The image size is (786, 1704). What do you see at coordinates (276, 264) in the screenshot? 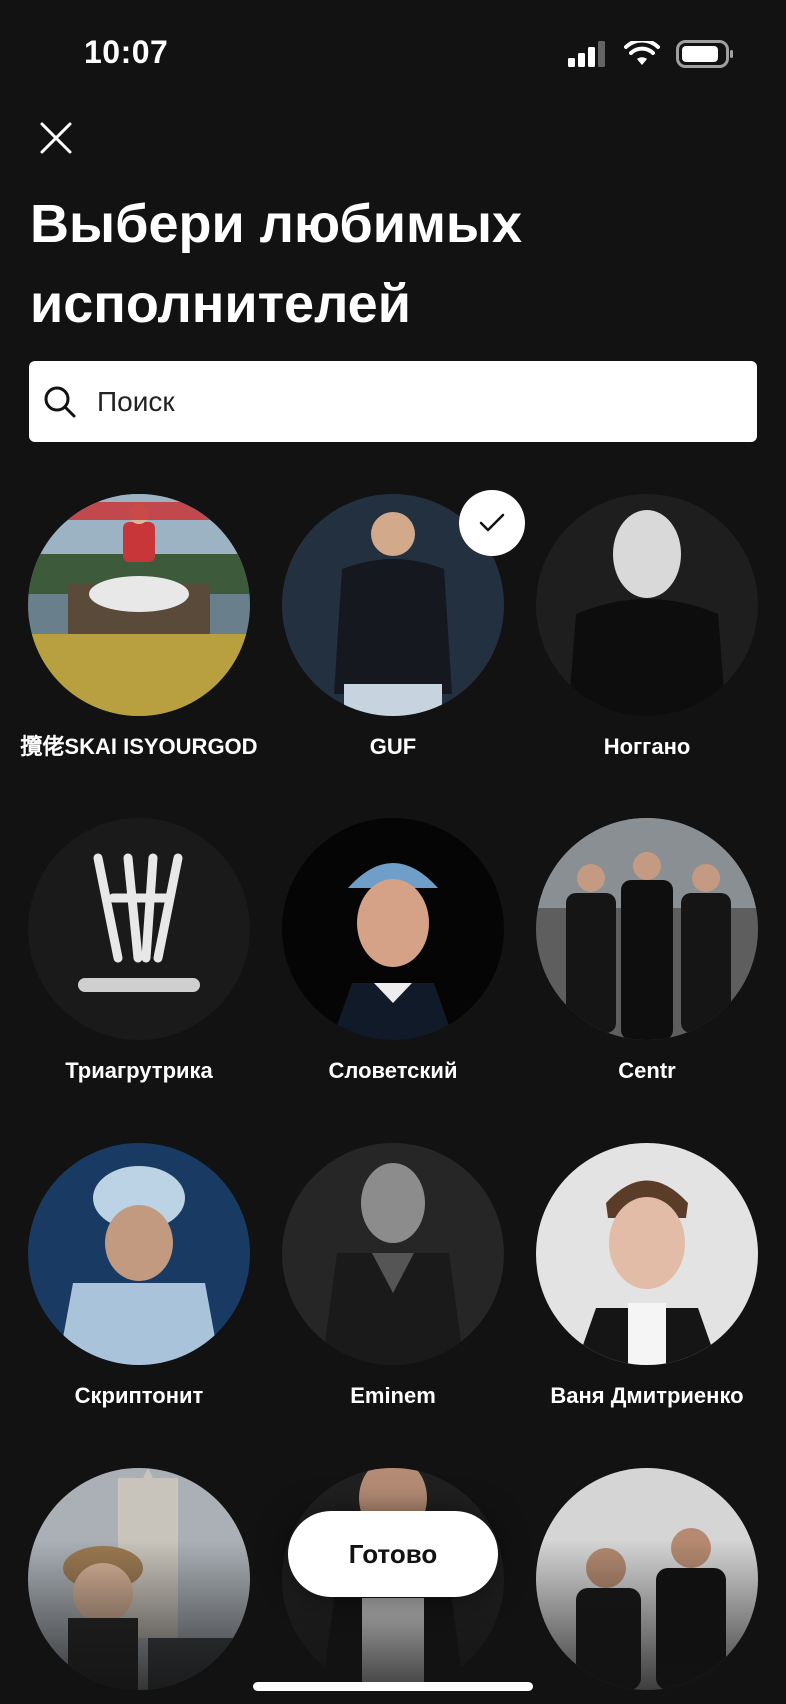
I see `page-title: Выбери любимых исполнителей` at bounding box center [276, 264].